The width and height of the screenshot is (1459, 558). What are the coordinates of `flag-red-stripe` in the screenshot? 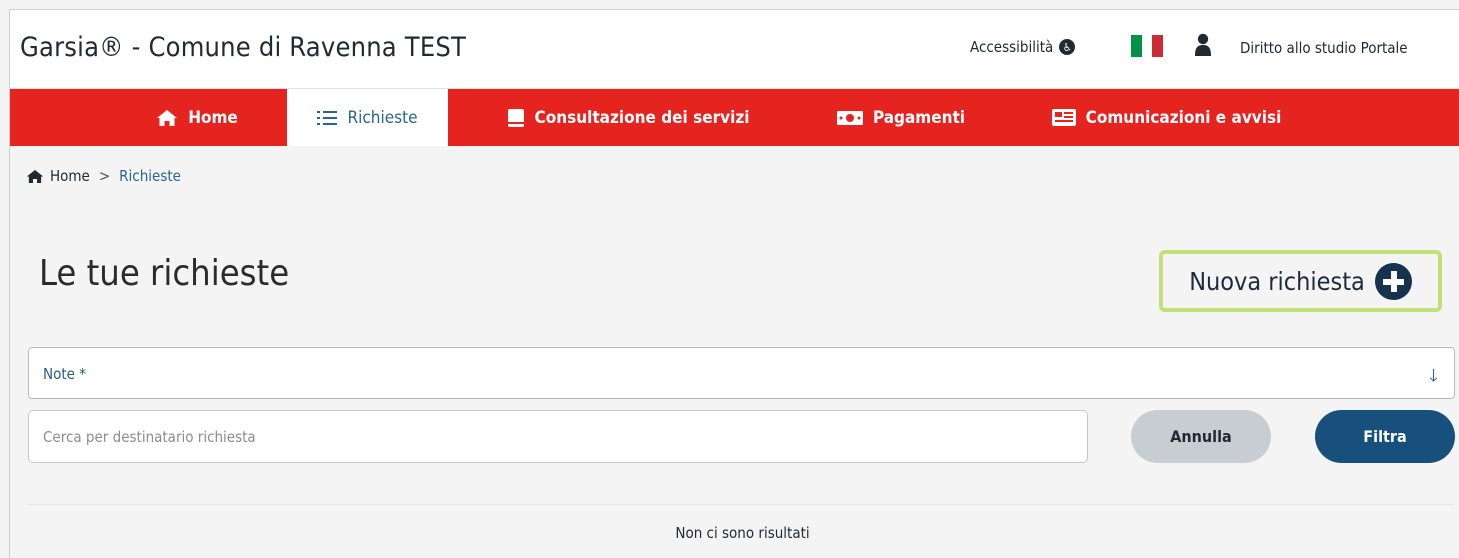 It's located at (1158, 46).